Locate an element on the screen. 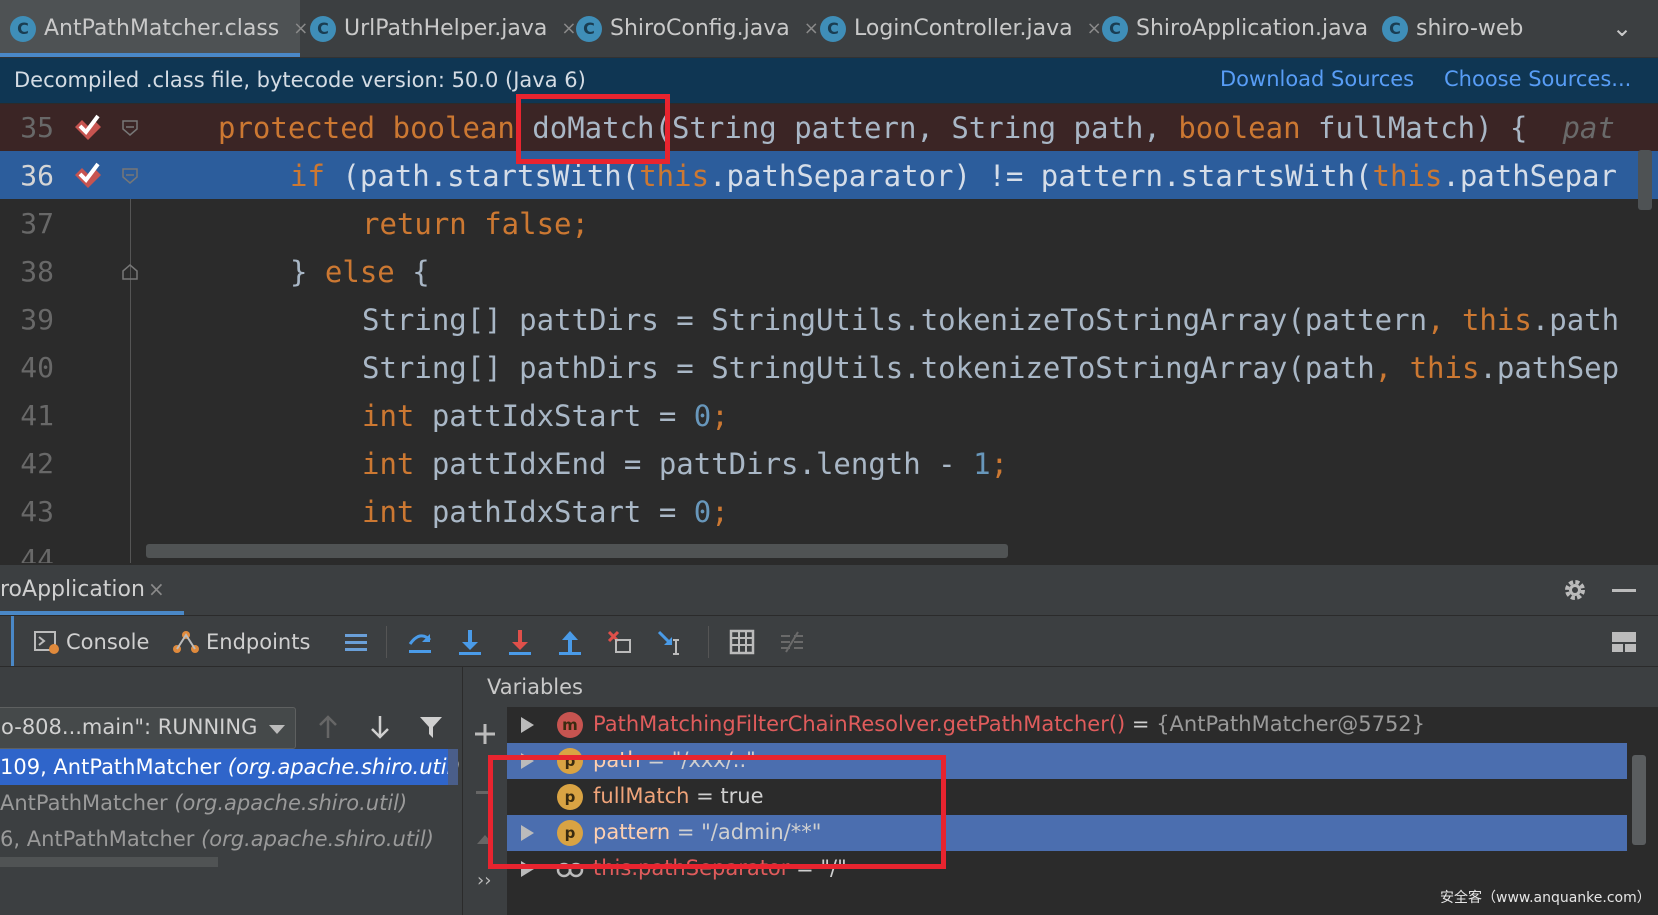  editor-tab: Cshiro-web is located at coordinates (1490, 28).